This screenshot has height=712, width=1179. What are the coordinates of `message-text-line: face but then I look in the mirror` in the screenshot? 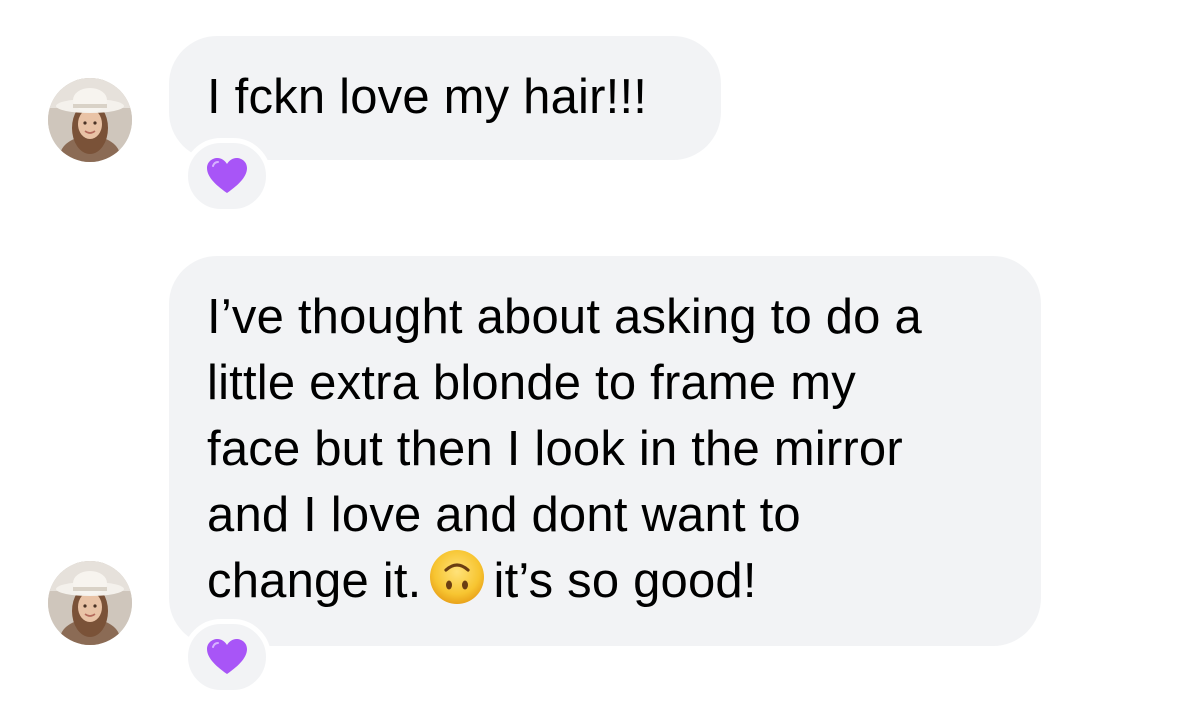 It's located at (555, 449).